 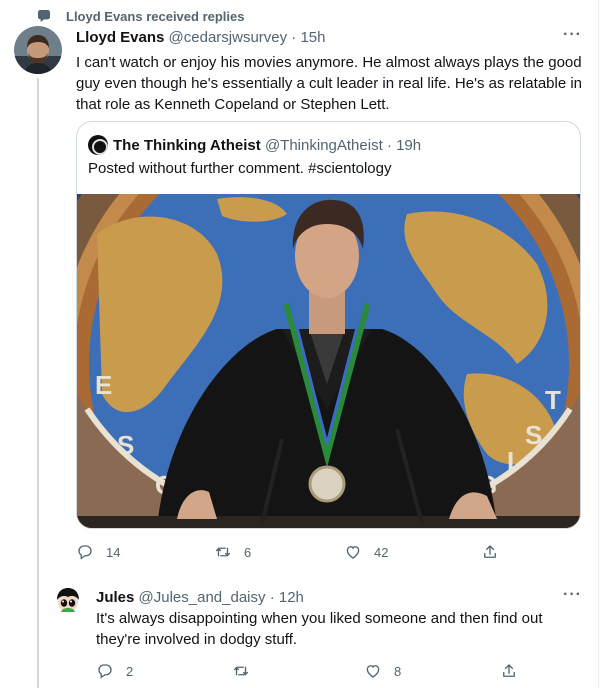 I want to click on reply-button: 2, so click(x=114, y=671).